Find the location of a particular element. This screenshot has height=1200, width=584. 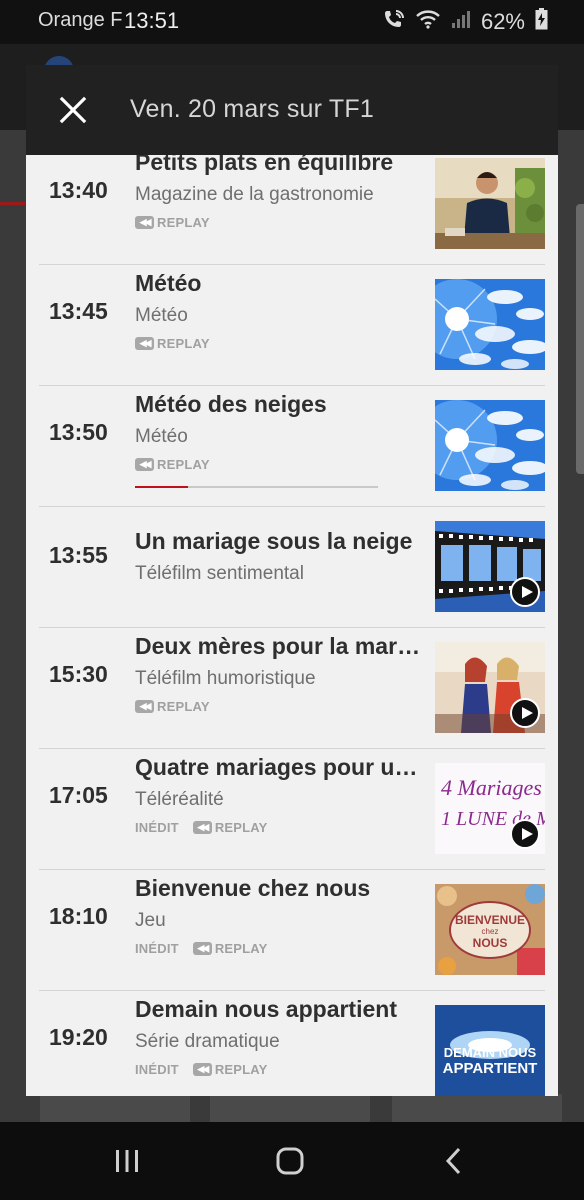

program-time: 13:50 is located at coordinates (78, 432).